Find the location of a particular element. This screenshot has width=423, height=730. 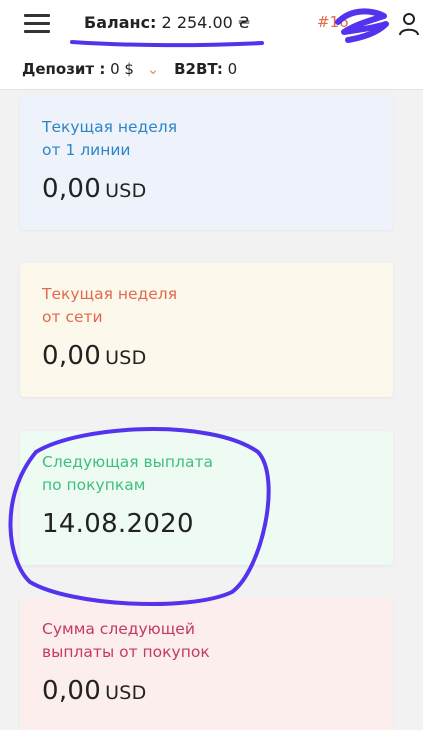

card-value: 14.08.2020 is located at coordinates (118, 524).